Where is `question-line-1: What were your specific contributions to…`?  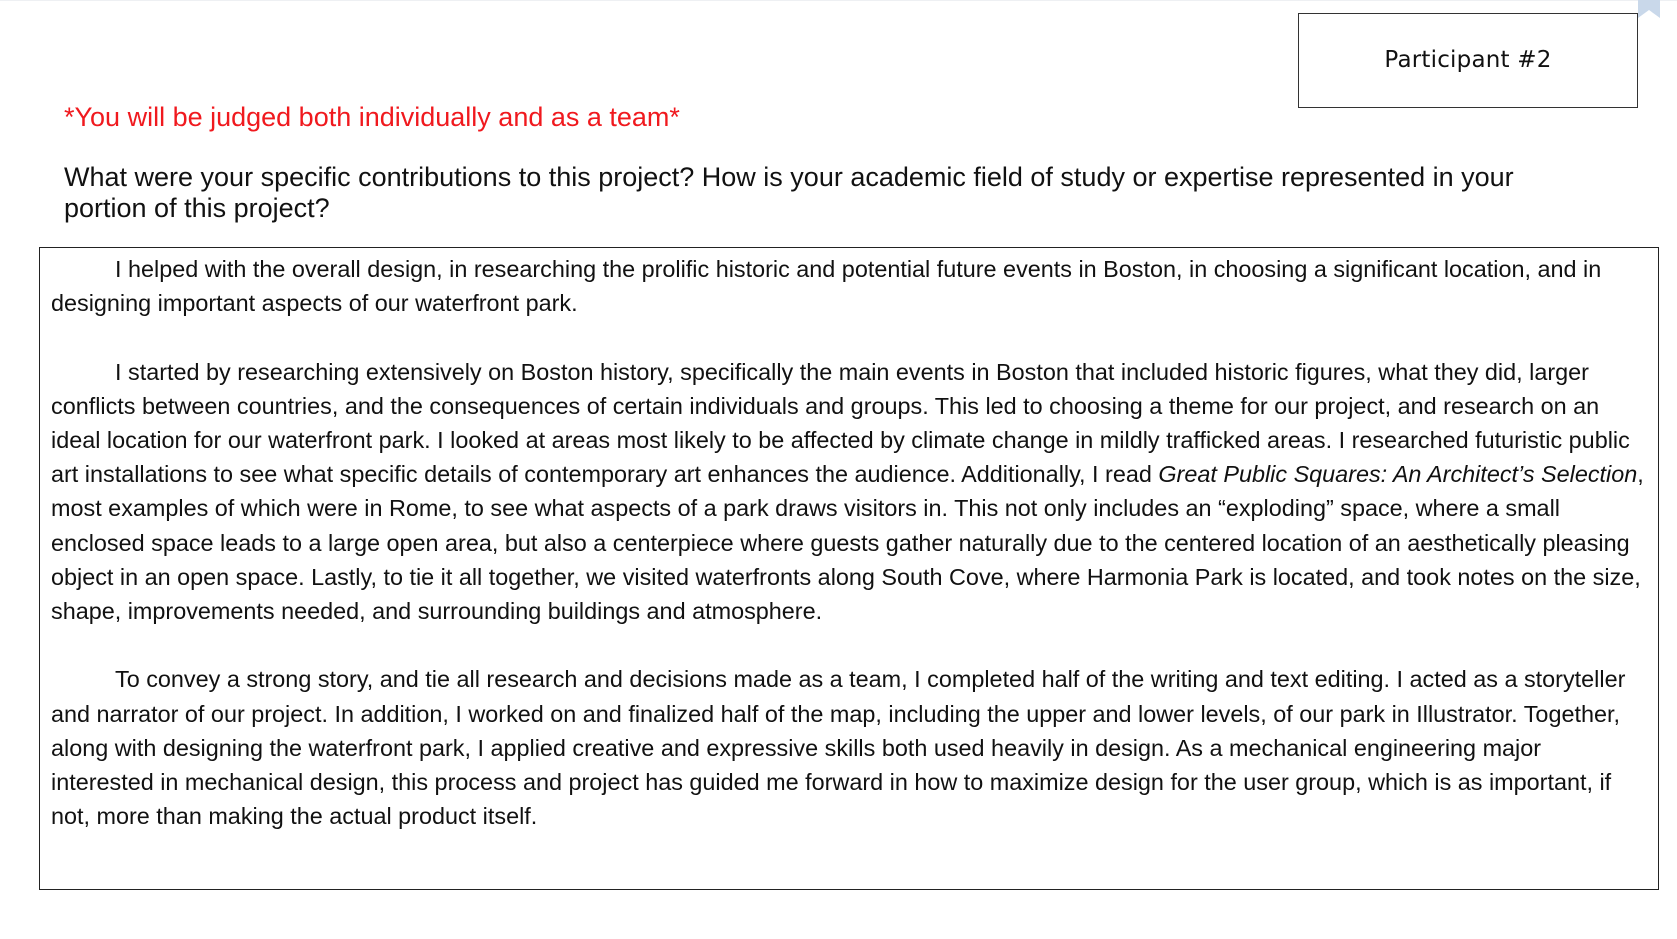 question-line-1: What were your specific contributions to… is located at coordinates (789, 177).